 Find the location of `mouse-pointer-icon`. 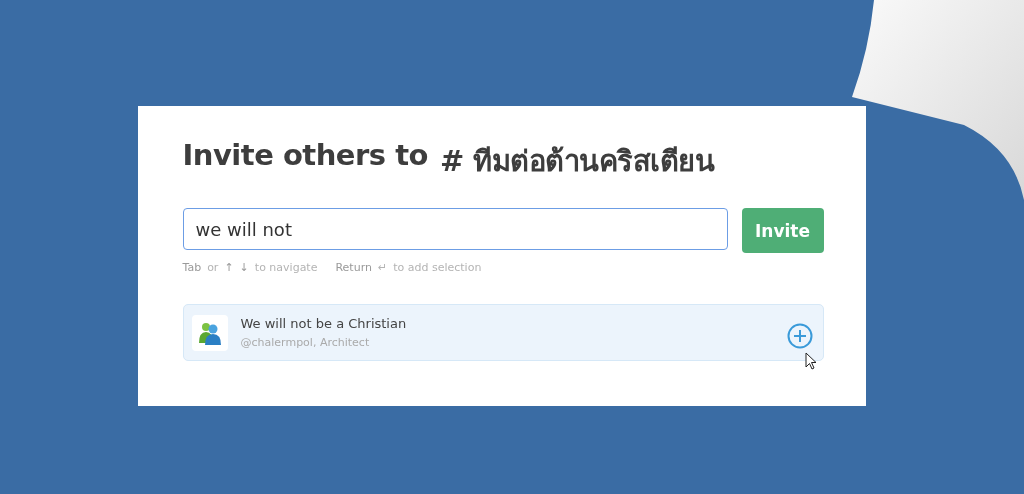

mouse-pointer-icon is located at coordinates (810, 361).